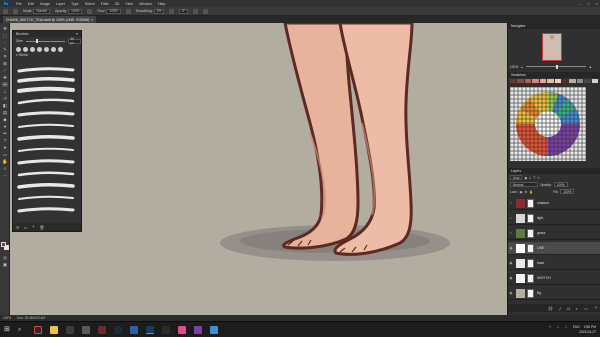  What do you see at coordinates (184, 11) in the screenshot?
I see `angle-control: 0°` at bounding box center [184, 11].